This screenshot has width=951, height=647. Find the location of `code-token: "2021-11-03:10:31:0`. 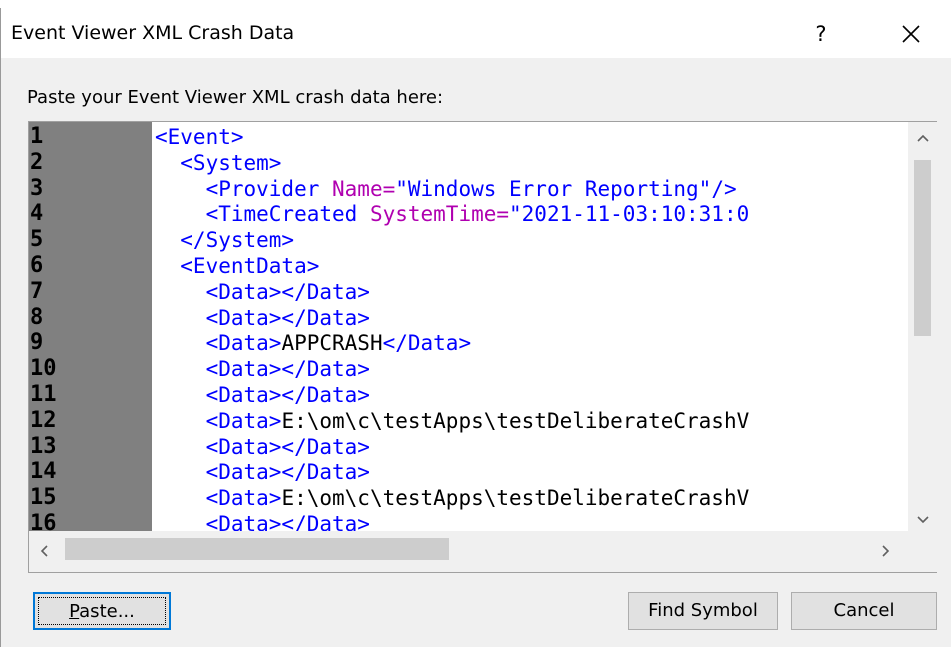

code-token: "2021-11-03:10:31:0 is located at coordinates (629, 214).